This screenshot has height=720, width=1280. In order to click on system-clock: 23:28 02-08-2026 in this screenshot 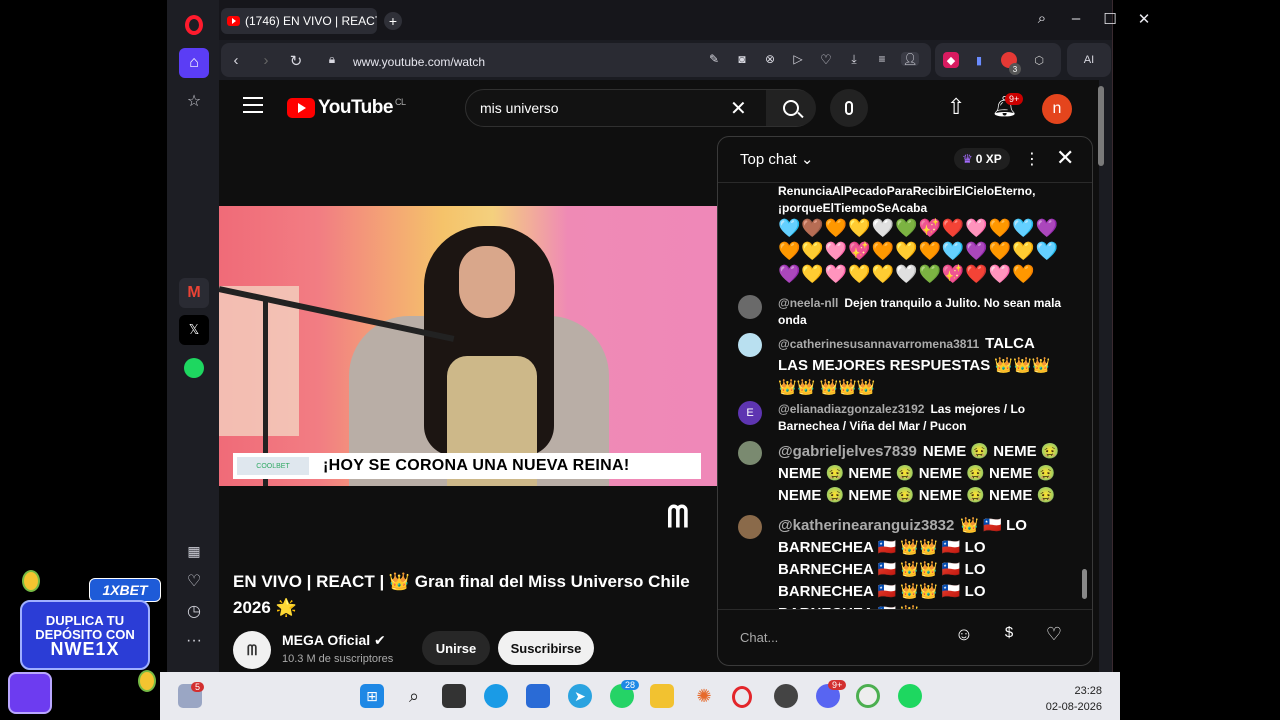, I will do `click(1074, 699)`.